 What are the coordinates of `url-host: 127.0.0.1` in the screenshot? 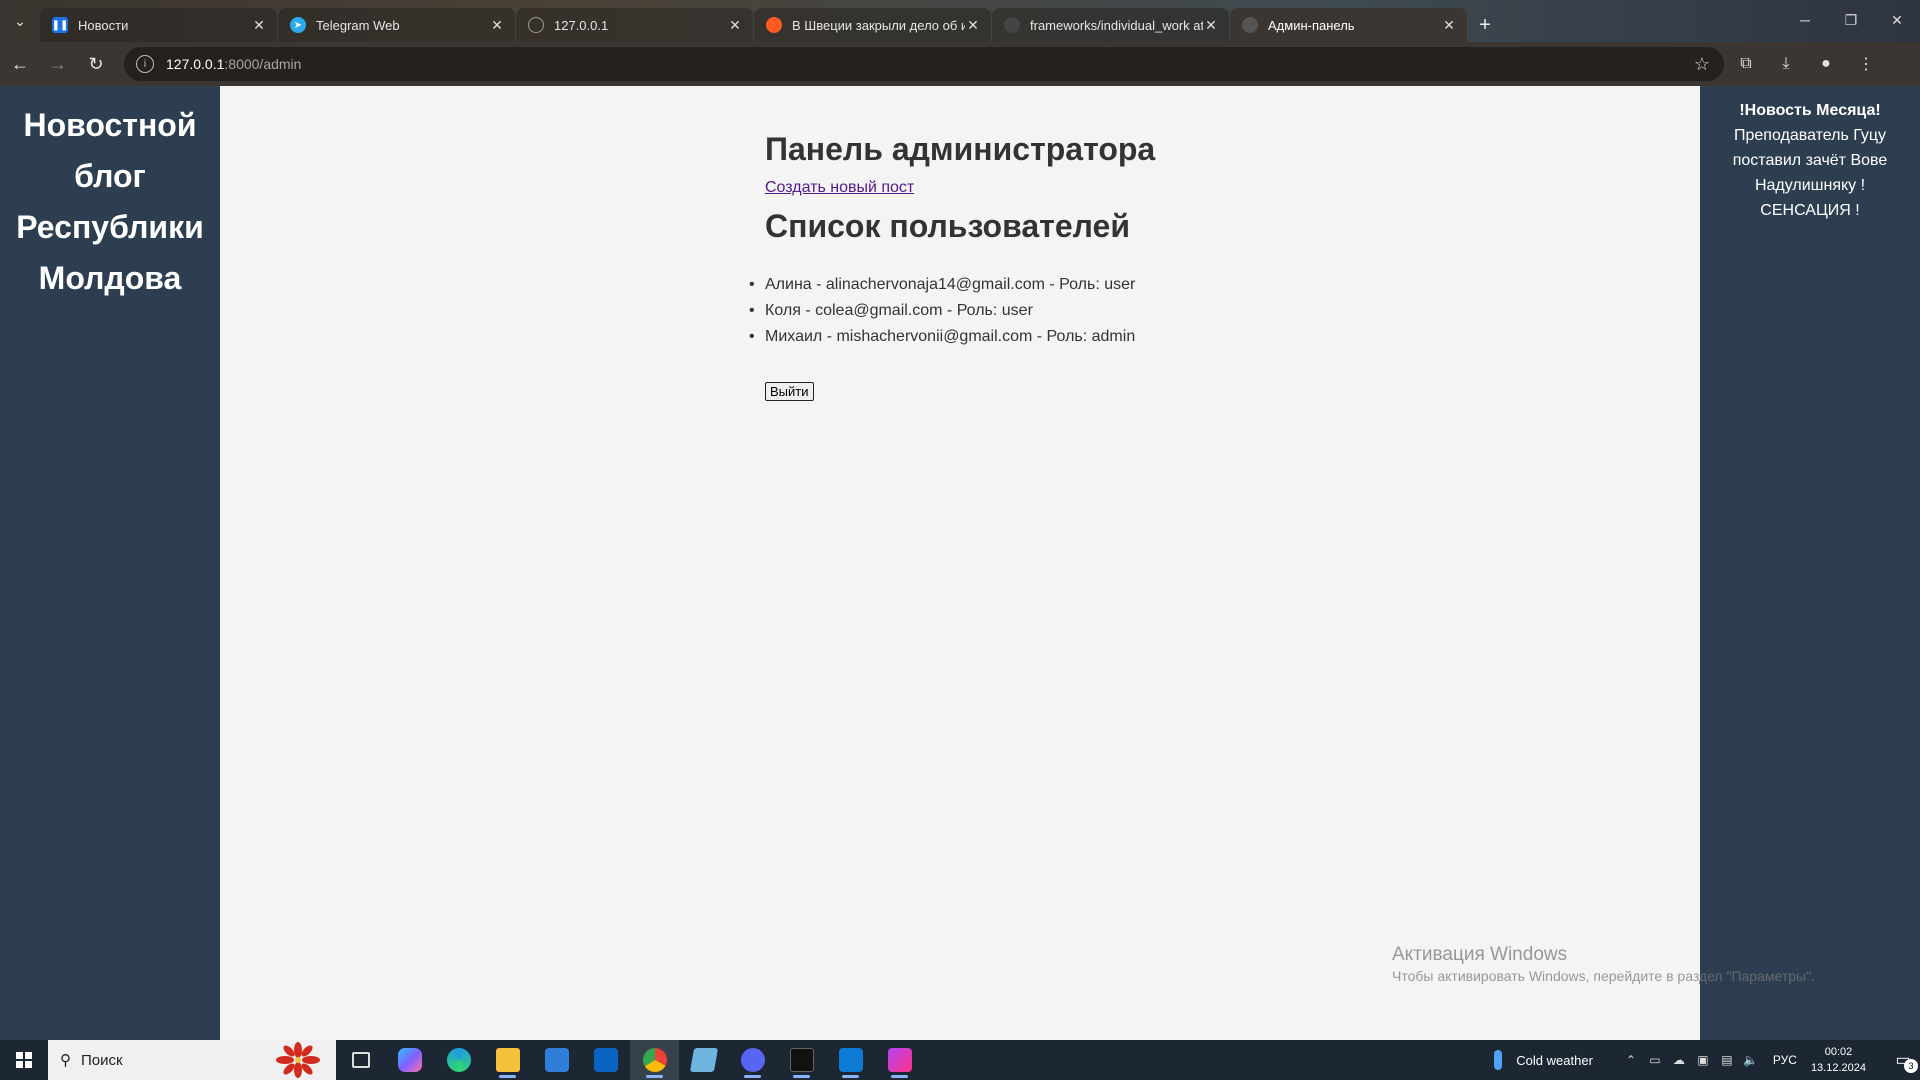 It's located at (195, 64).